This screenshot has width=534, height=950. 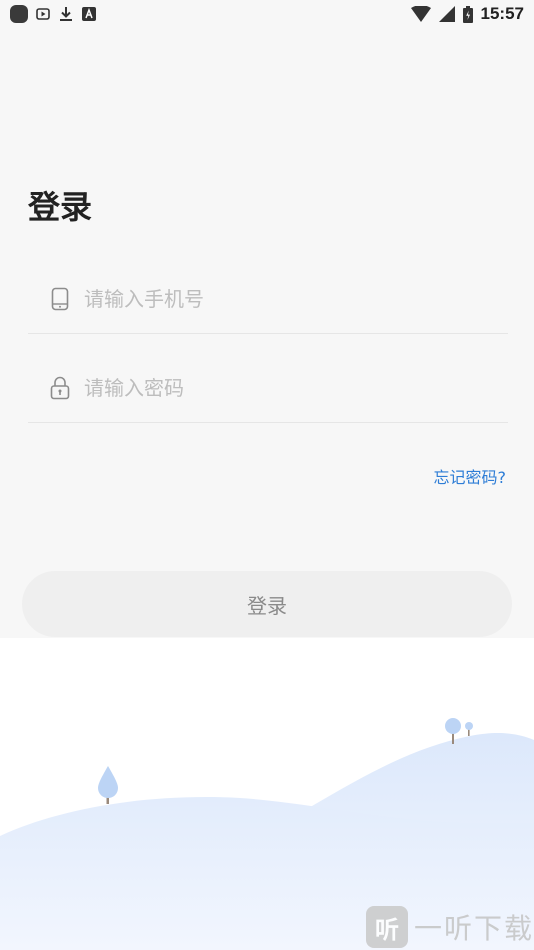 What do you see at coordinates (60, 388) in the screenshot?
I see `lock-icon` at bounding box center [60, 388].